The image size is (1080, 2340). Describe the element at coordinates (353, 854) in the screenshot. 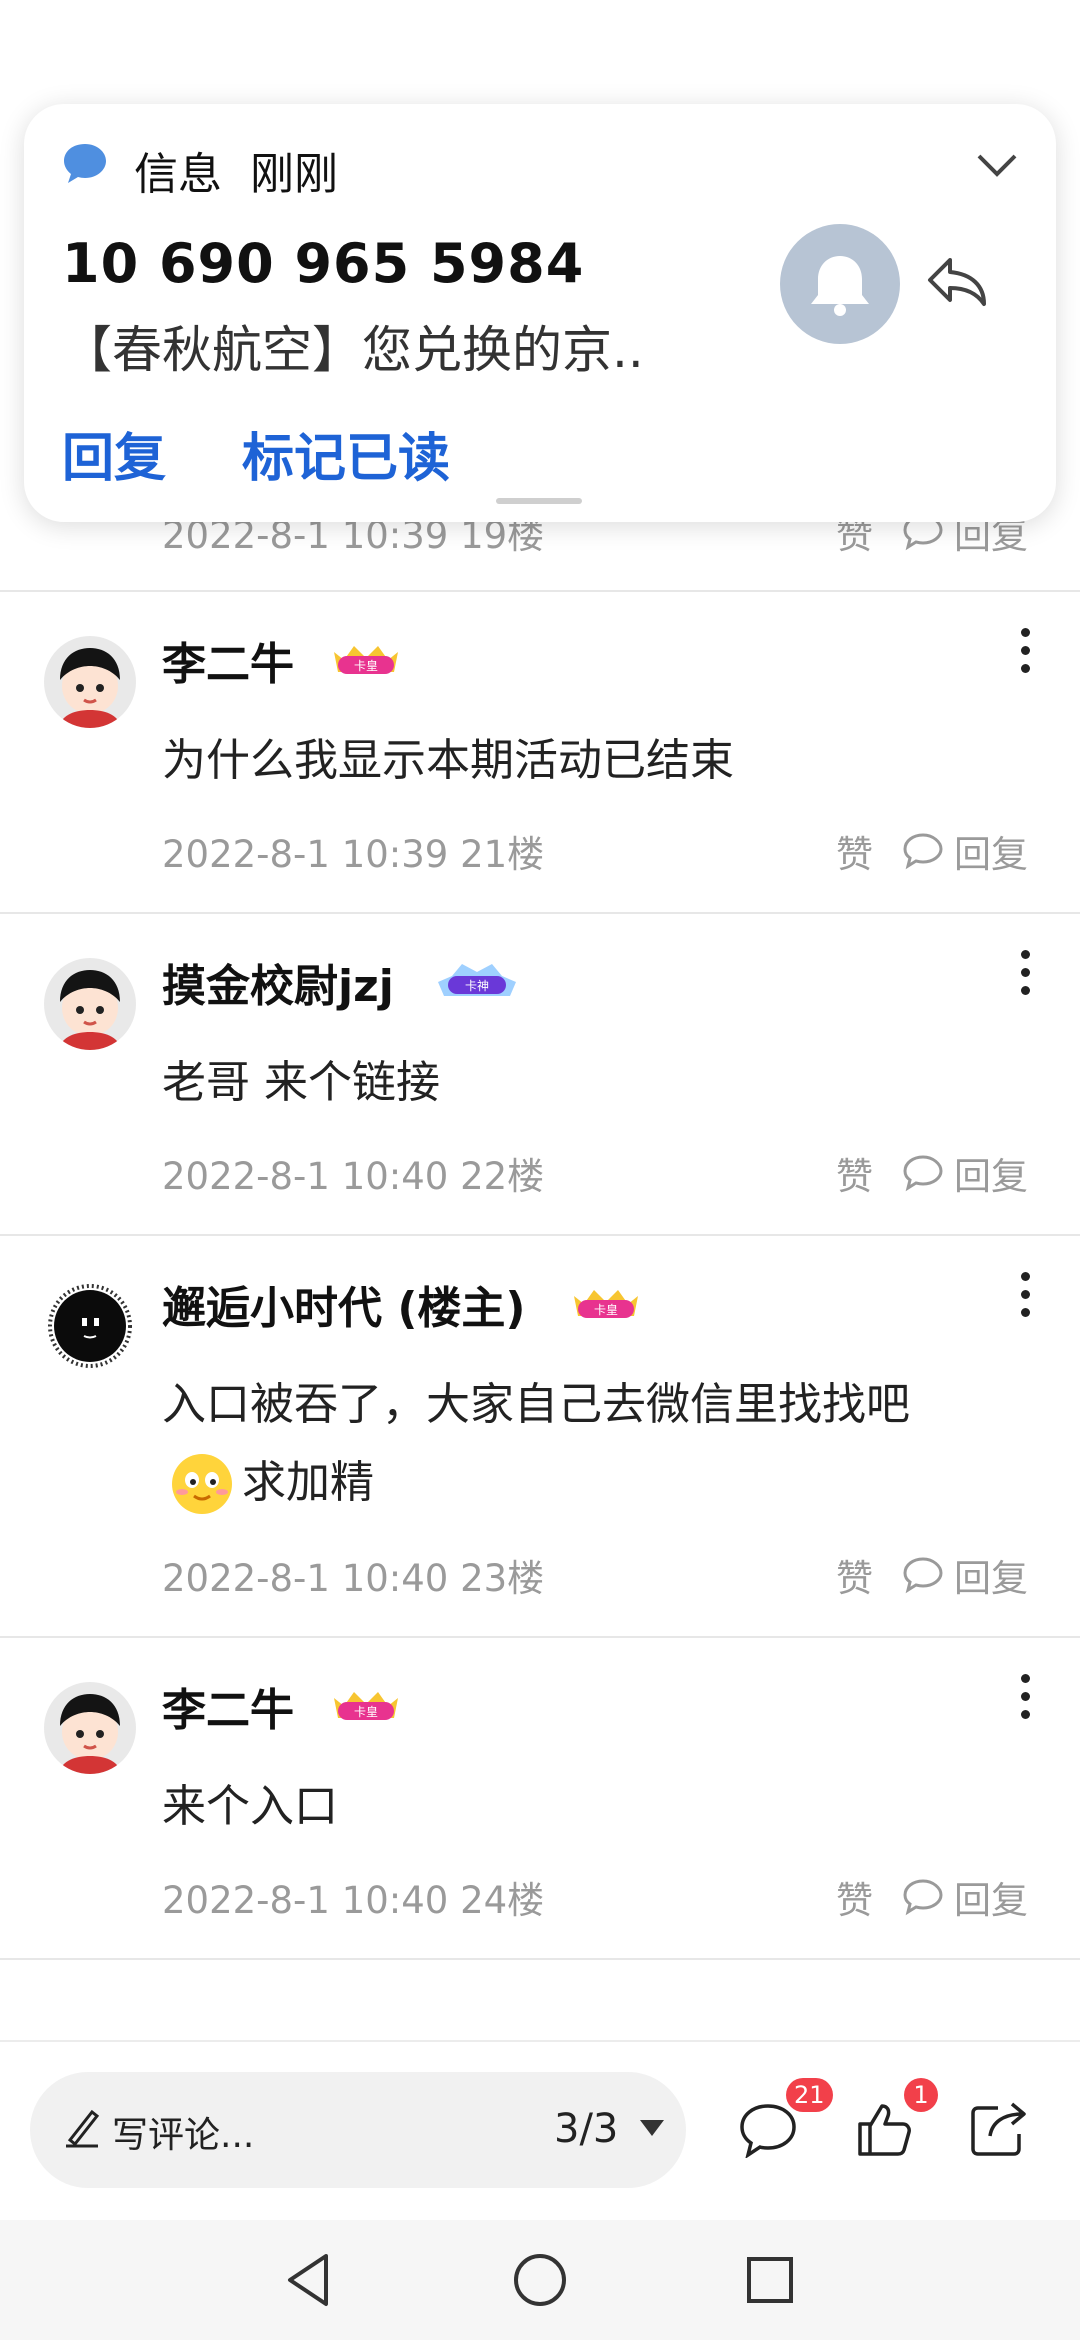

I see `comment-meta: 2022-8-1 10:39 21楼` at that location.